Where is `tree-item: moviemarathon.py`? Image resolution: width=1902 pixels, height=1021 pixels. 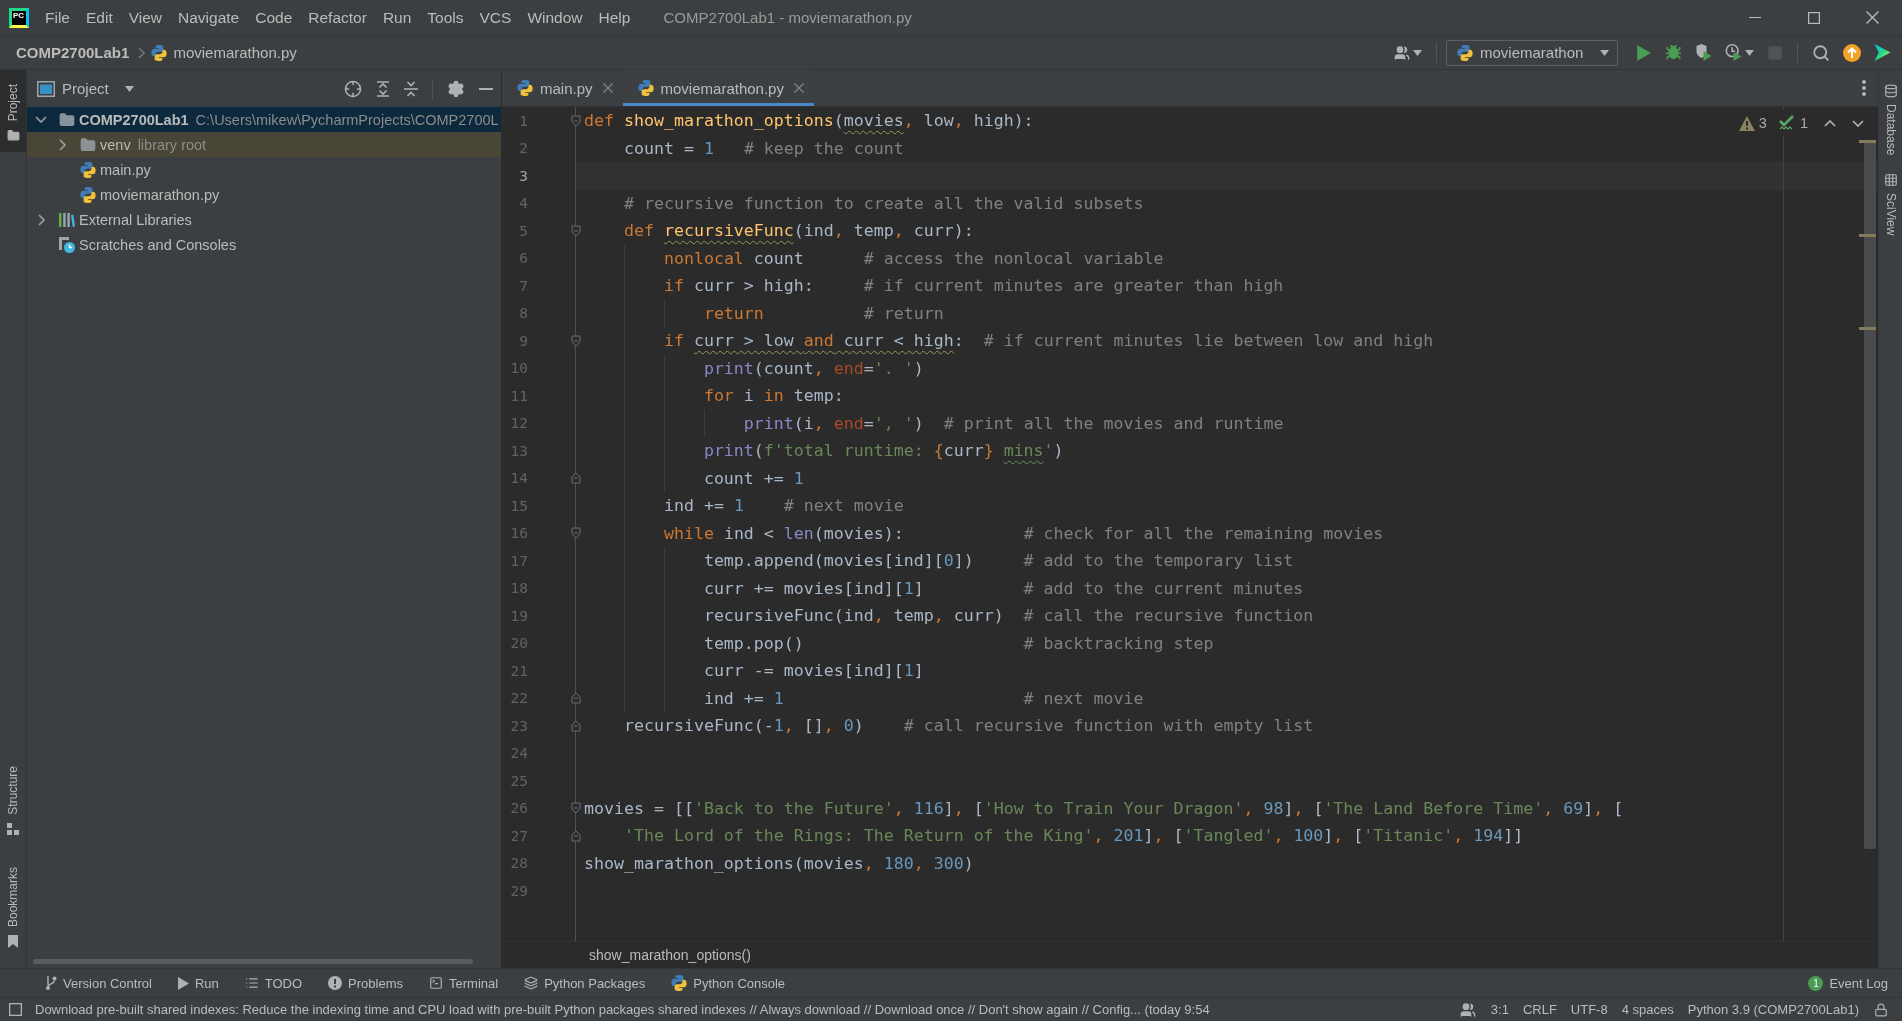 tree-item: moviemarathon.py is located at coordinates (264, 194).